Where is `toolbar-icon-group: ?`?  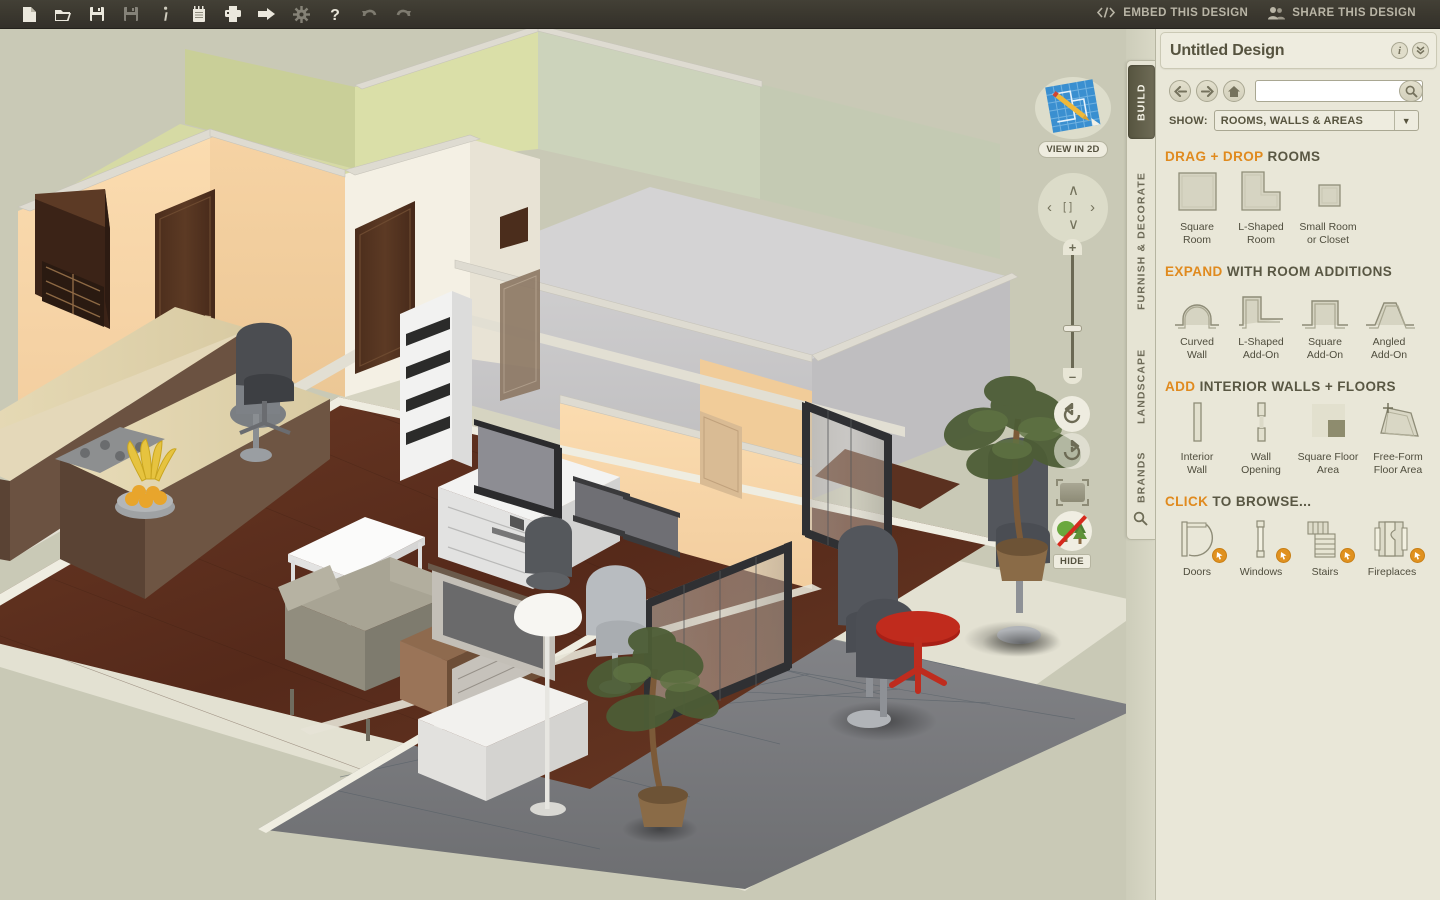 toolbar-icon-group: ? is located at coordinates (210, 14).